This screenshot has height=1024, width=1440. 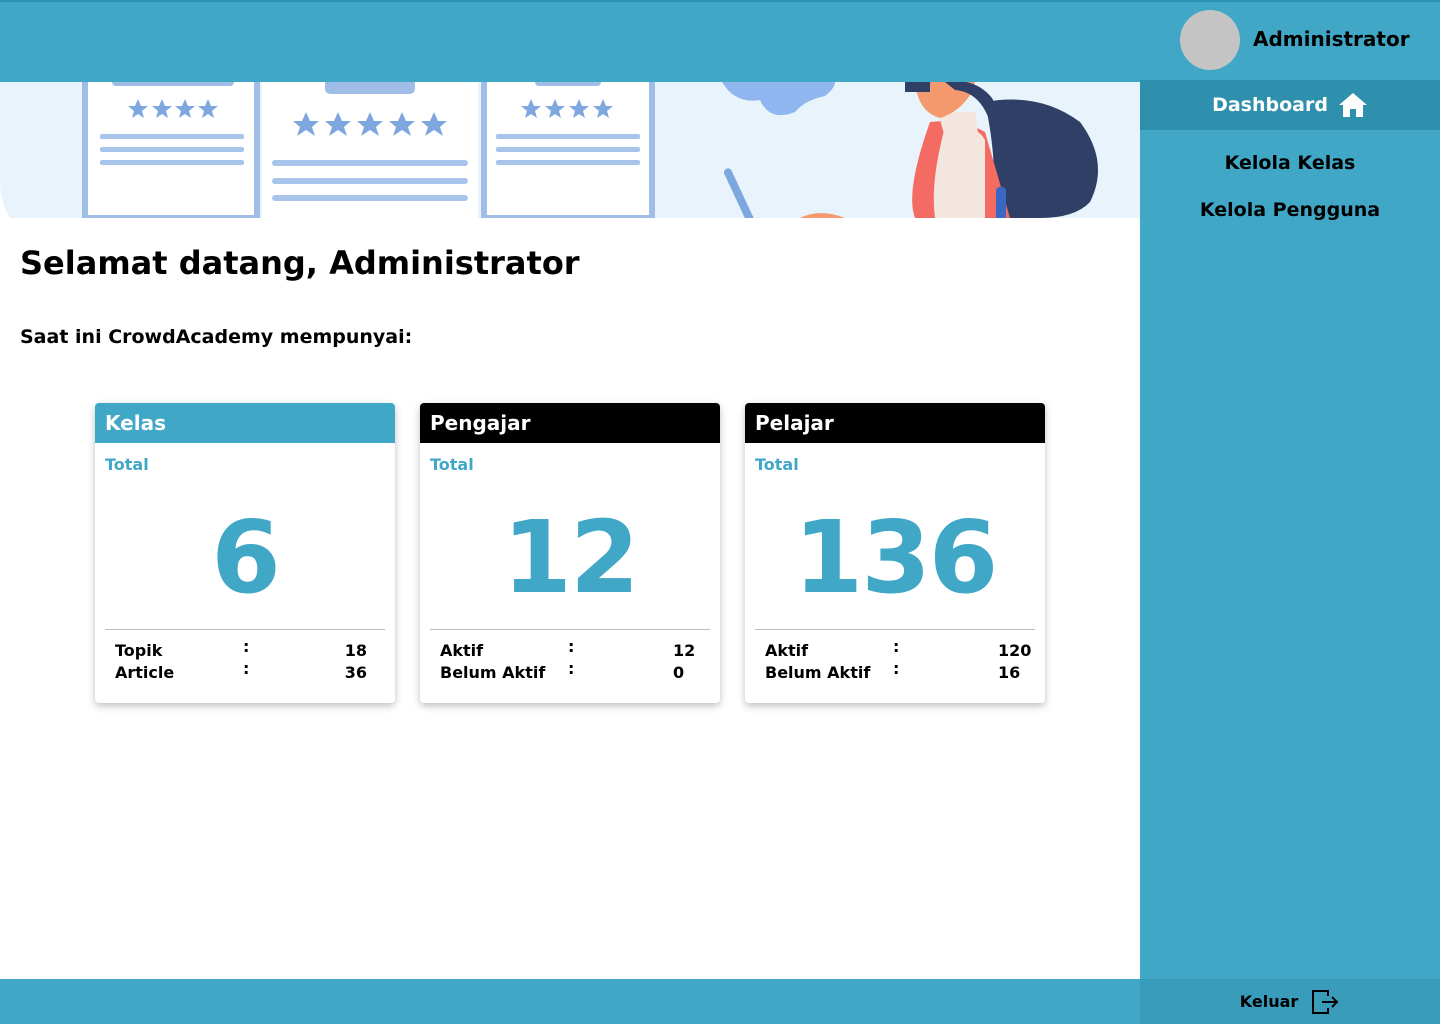 What do you see at coordinates (895, 423) in the screenshot?
I see `card-title: Pelajar` at bounding box center [895, 423].